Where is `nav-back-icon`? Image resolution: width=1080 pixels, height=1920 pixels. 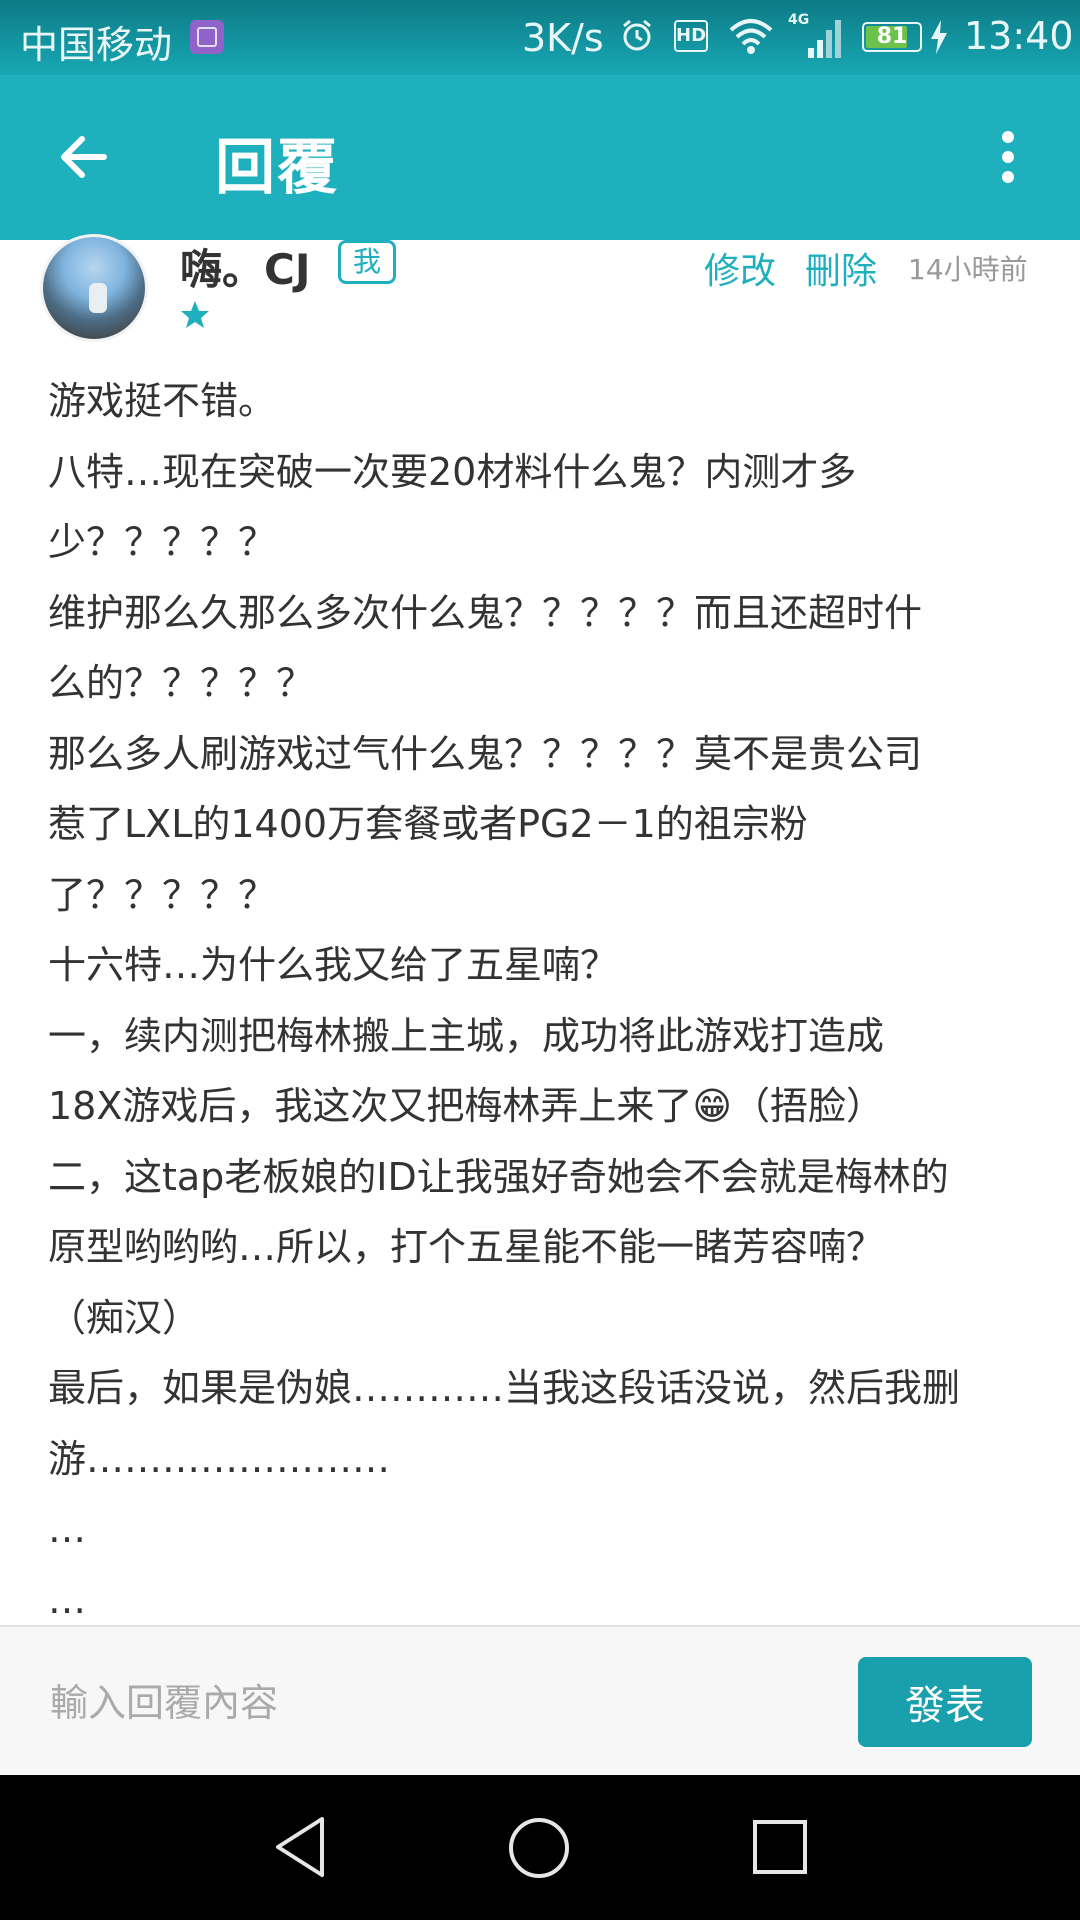
nav-back-icon is located at coordinates (301, 1847).